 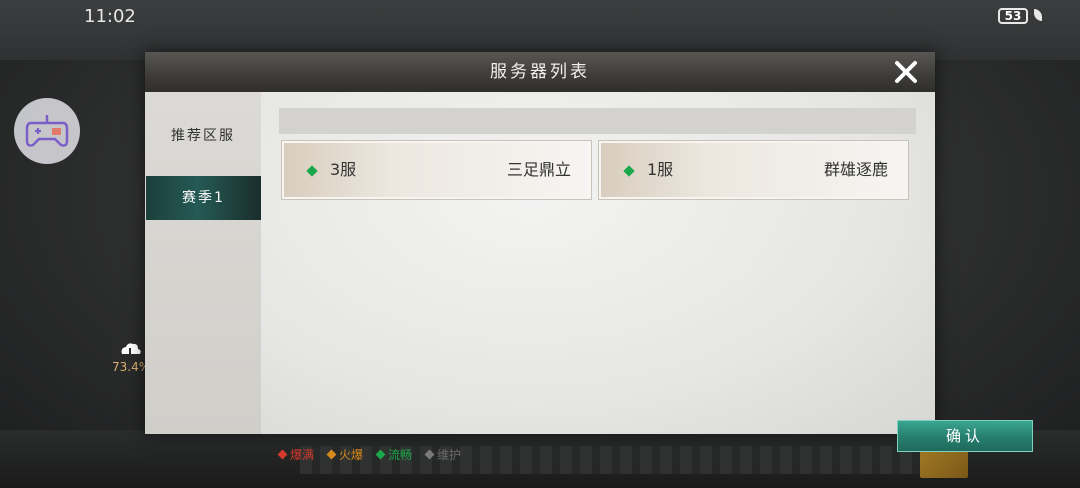 What do you see at coordinates (540, 30) in the screenshot?
I see `background-scene-top` at bounding box center [540, 30].